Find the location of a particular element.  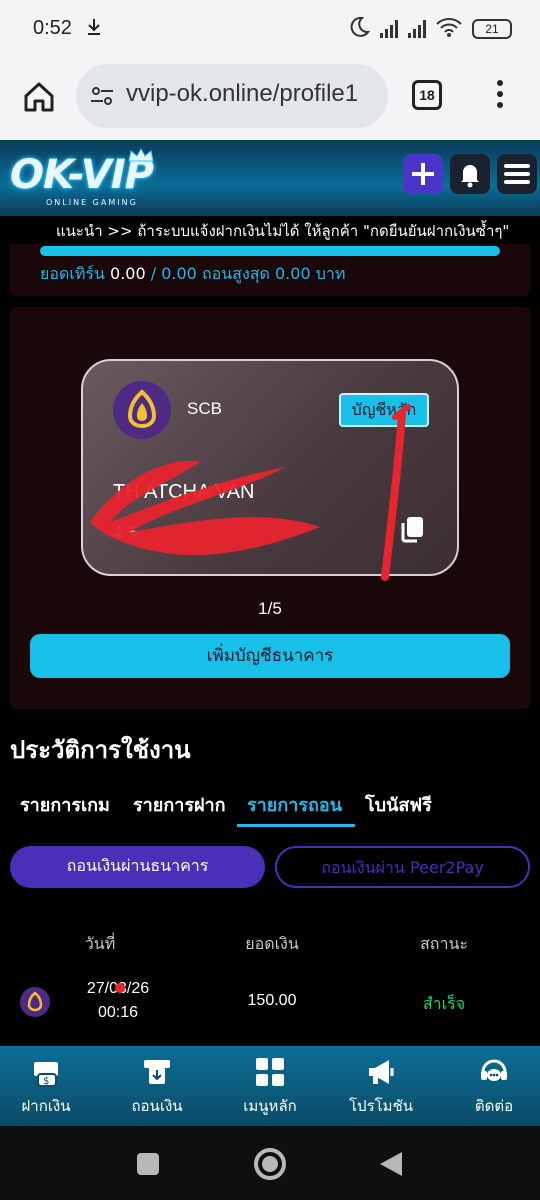

notification-button is located at coordinates (470, 174).